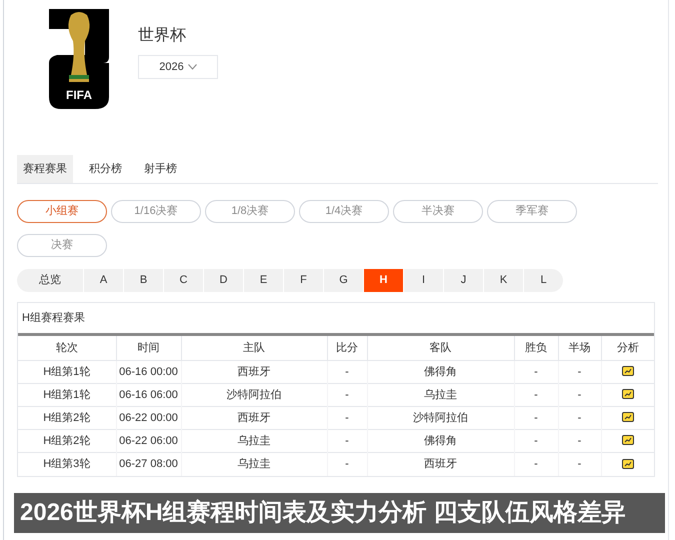 This screenshot has width=675, height=540. I want to click on tab: 赛程赛果, so click(45, 169).